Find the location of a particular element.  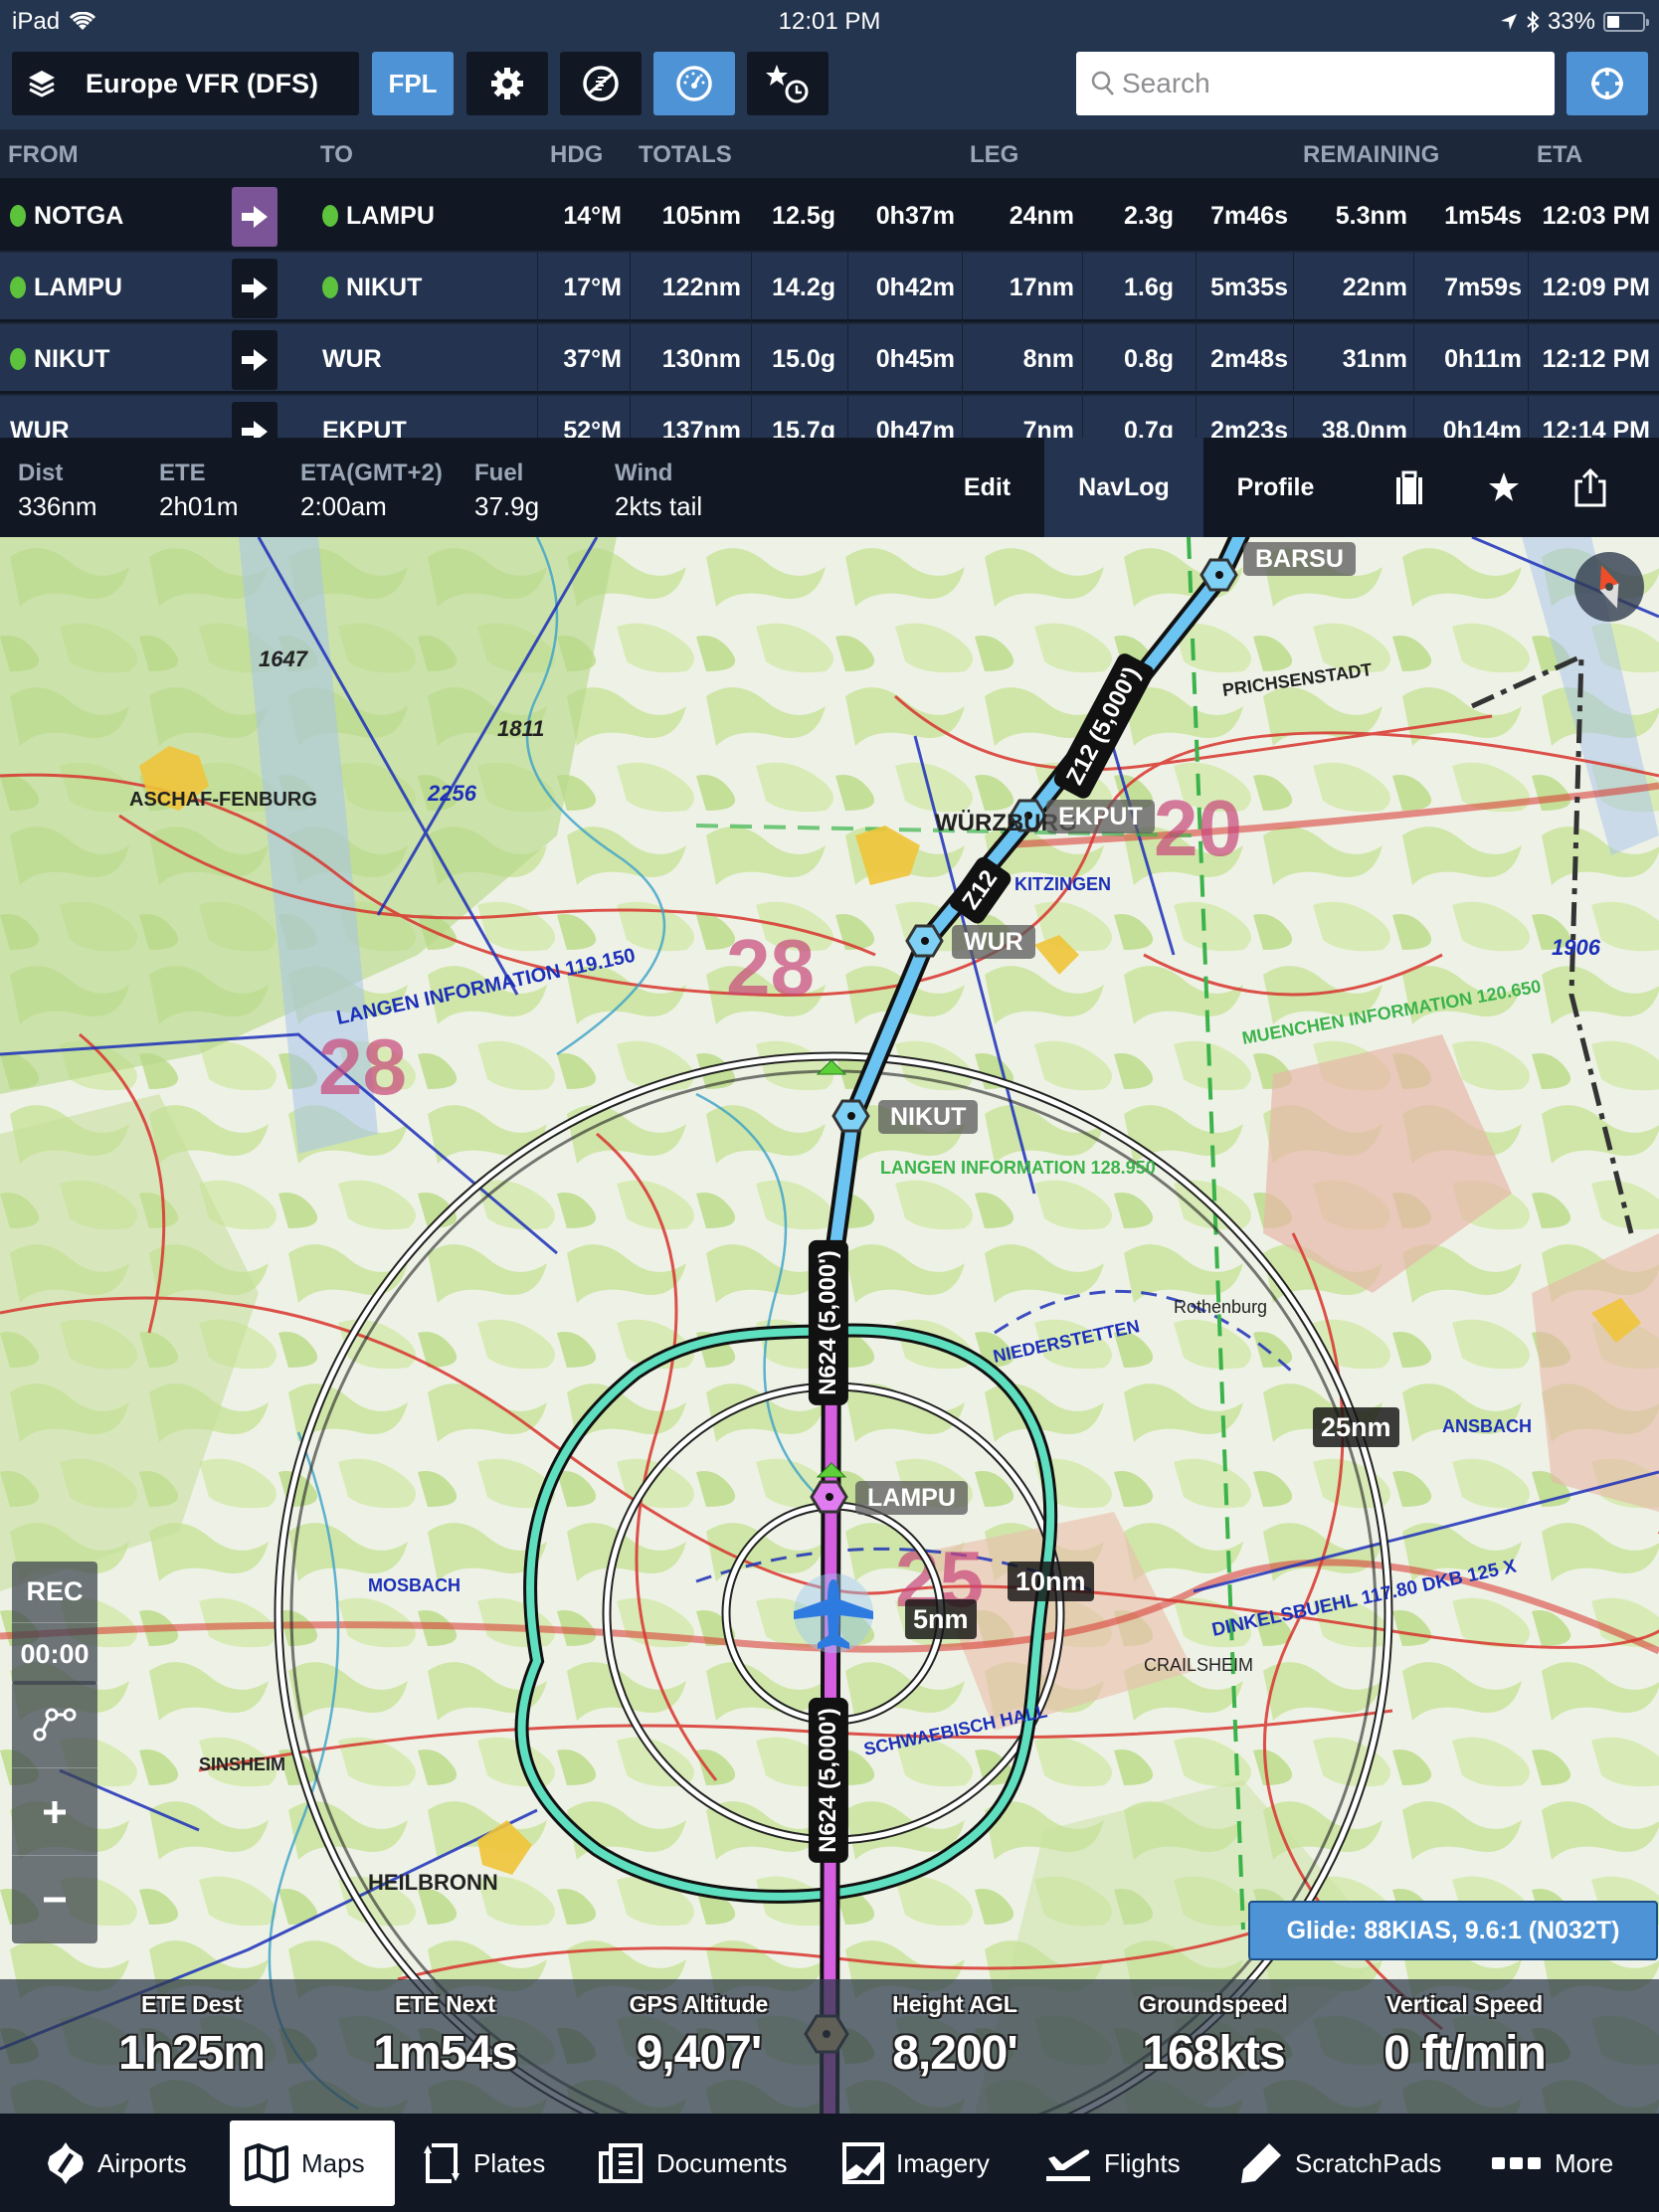

status-dot-icon is located at coordinates (330, 287).